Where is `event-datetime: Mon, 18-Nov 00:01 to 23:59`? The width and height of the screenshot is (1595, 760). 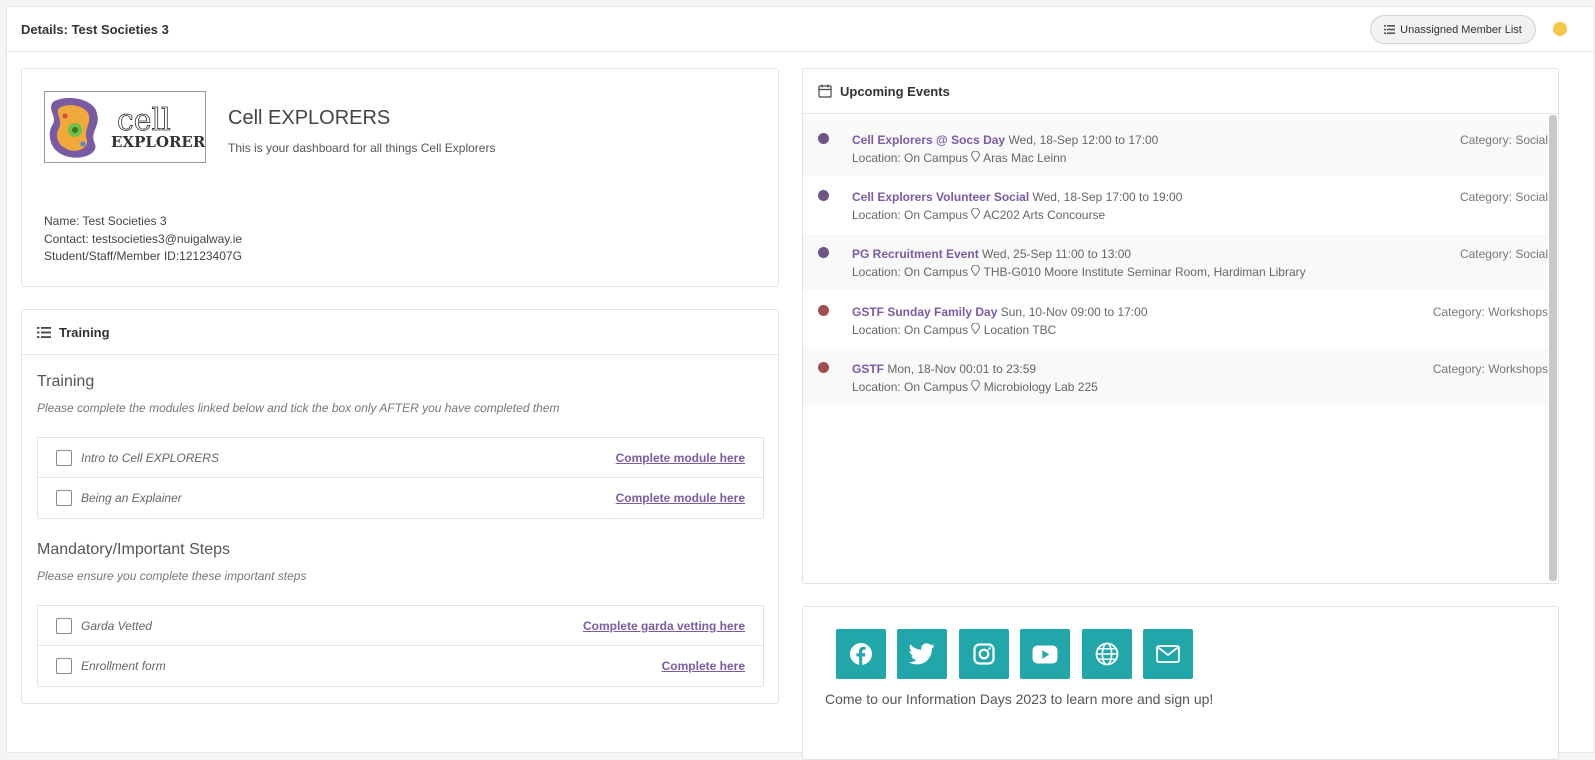
event-datetime: Mon, 18-Nov 00:01 to 23:59 is located at coordinates (962, 369).